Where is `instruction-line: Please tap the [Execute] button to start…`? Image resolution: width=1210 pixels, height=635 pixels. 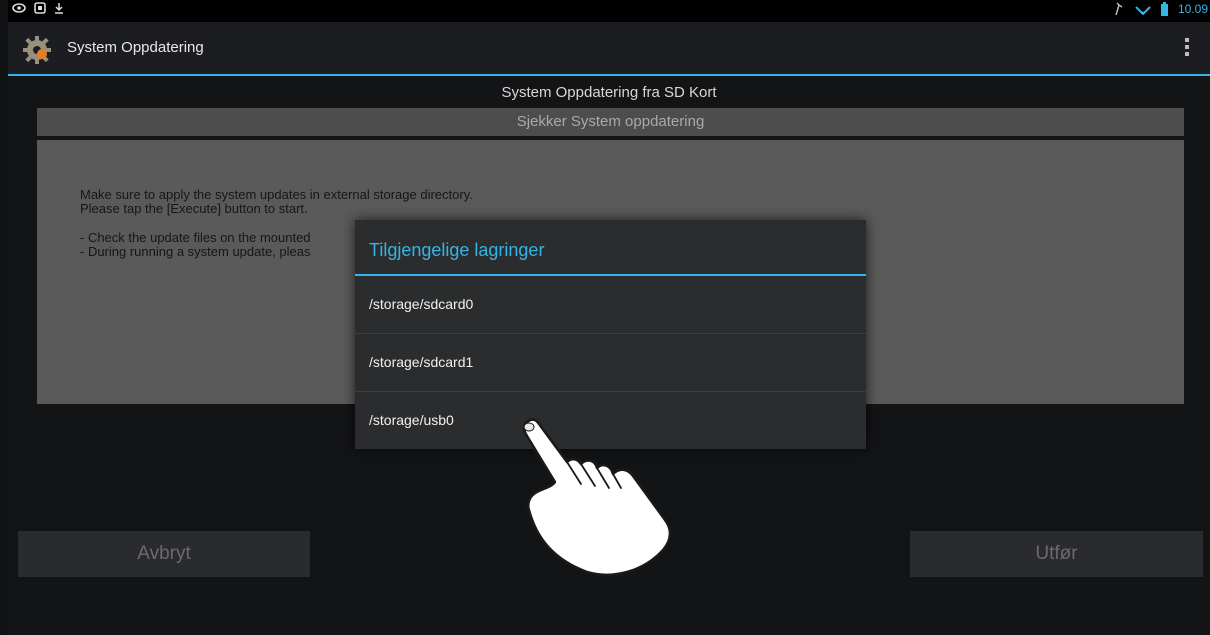 instruction-line: Please tap the [Execute] button to start… is located at coordinates (194, 208).